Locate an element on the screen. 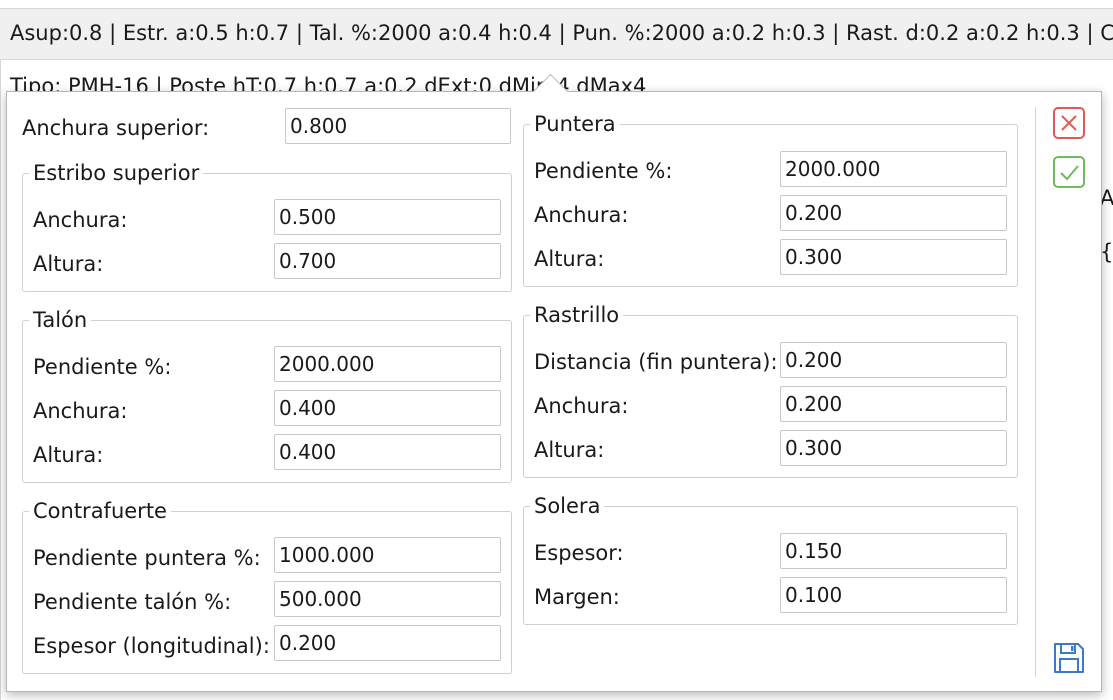 Image resolution: width=1113 pixels, height=700 pixels. talon-anchura-input is located at coordinates (387, 408).